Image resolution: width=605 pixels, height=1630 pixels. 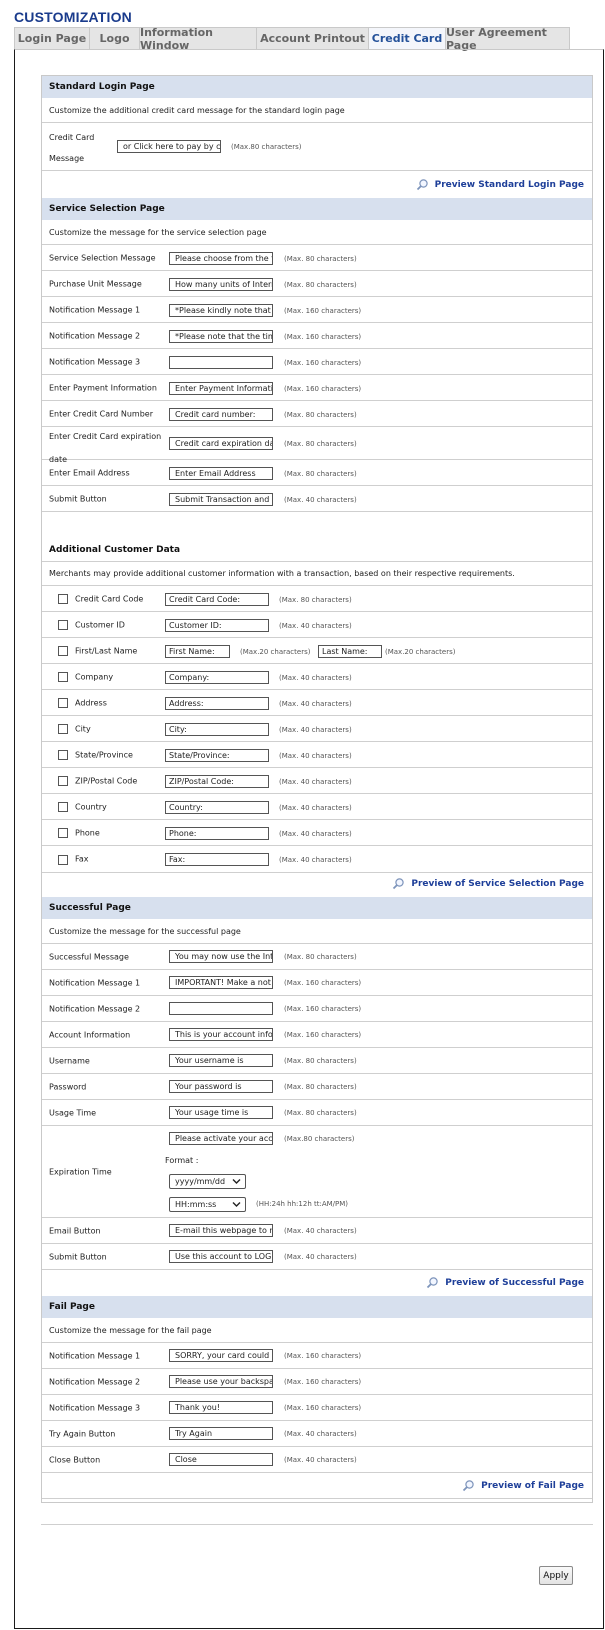 I want to click on address-input: Address:, so click(x=217, y=703).